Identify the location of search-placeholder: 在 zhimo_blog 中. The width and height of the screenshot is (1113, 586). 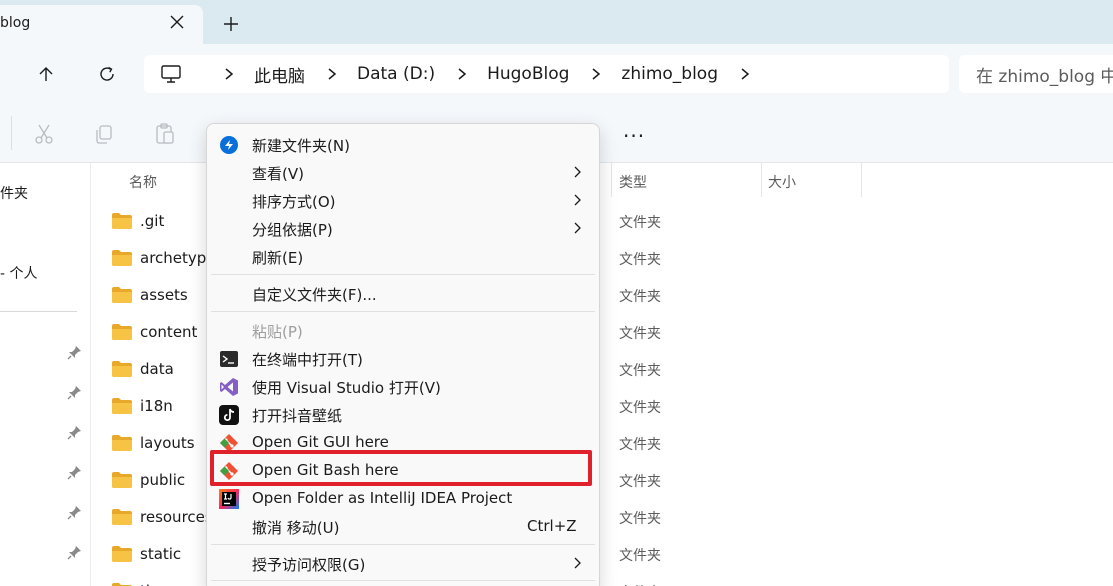
(1044, 76).